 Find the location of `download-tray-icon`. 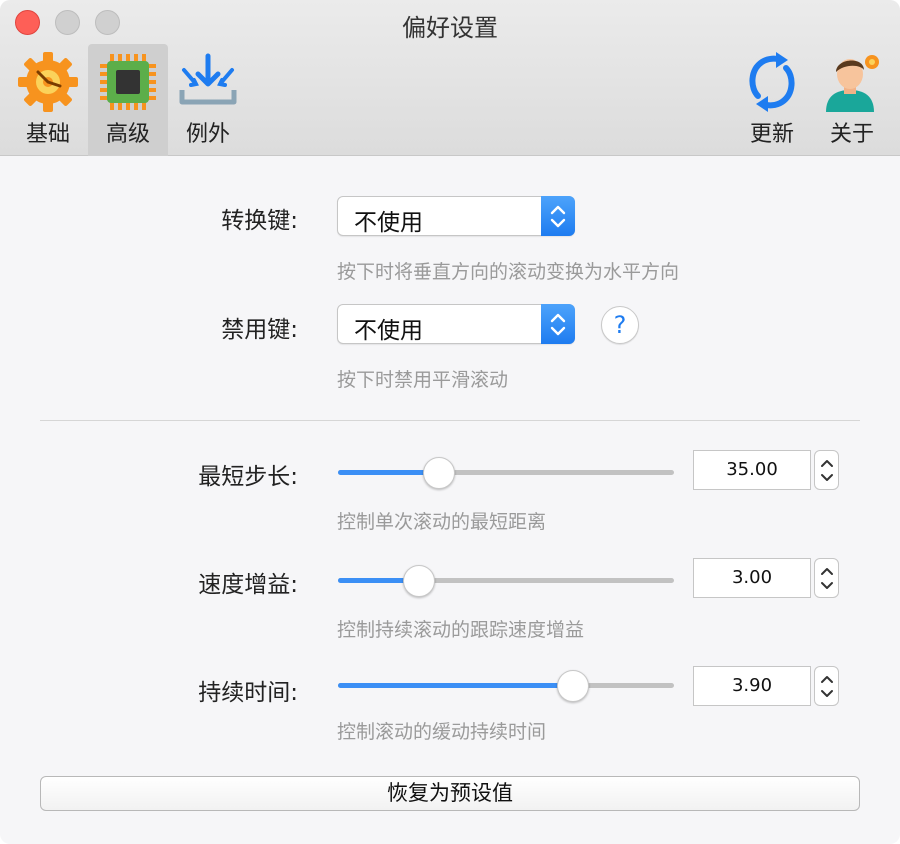

download-tray-icon is located at coordinates (208, 79).